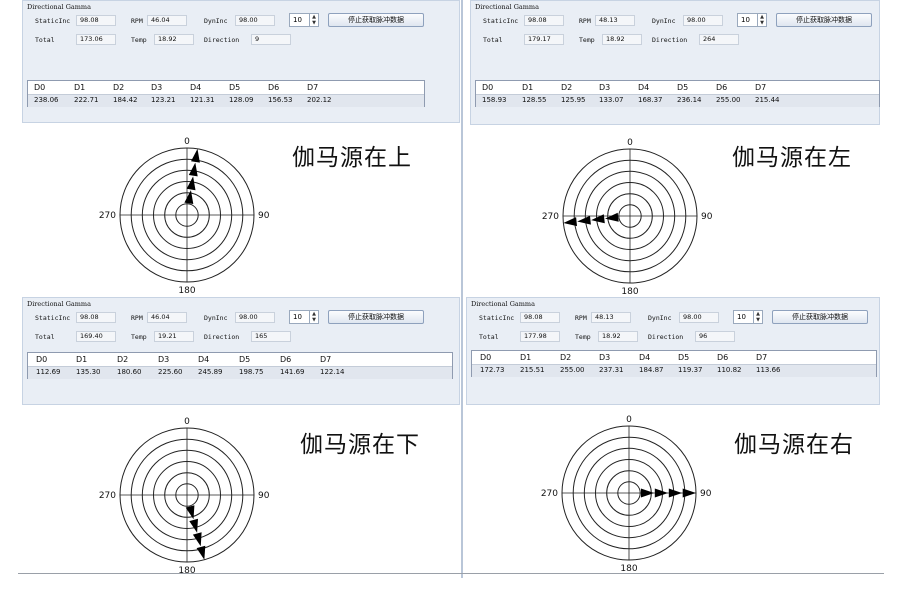  What do you see at coordinates (96, 39) in the screenshot?
I see `total-field: 173.06` at bounding box center [96, 39].